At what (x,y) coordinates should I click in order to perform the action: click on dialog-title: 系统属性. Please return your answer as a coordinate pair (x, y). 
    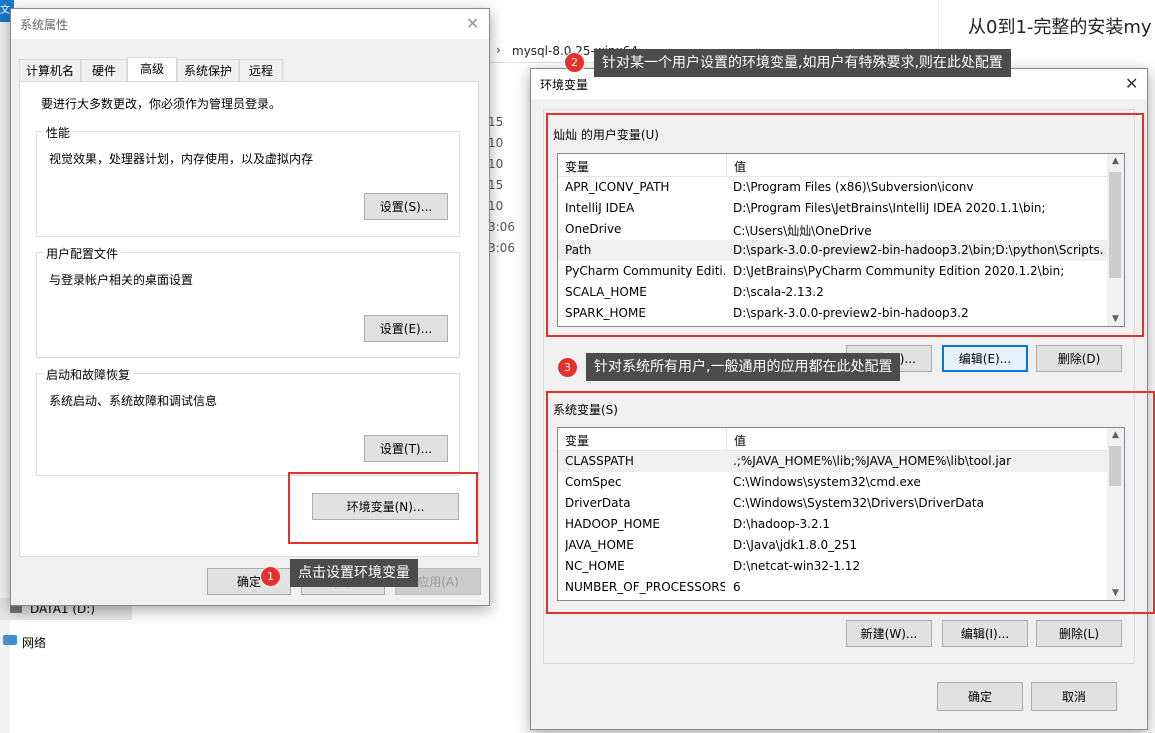
    Looking at the image, I should click on (44, 25).